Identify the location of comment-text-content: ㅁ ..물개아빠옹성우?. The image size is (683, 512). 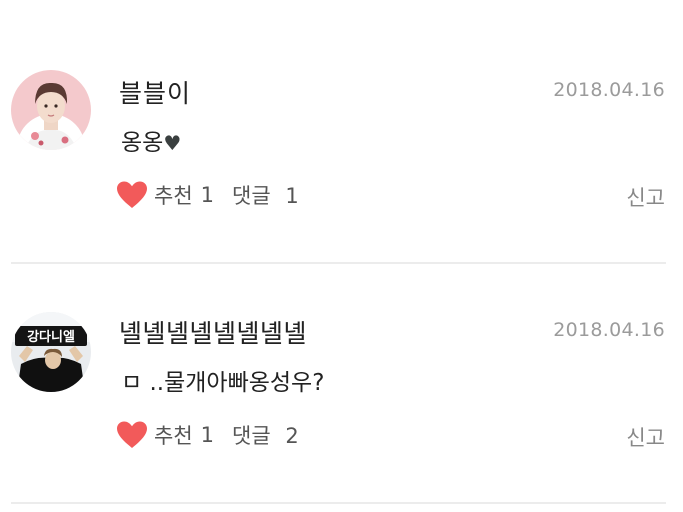
(223, 383).